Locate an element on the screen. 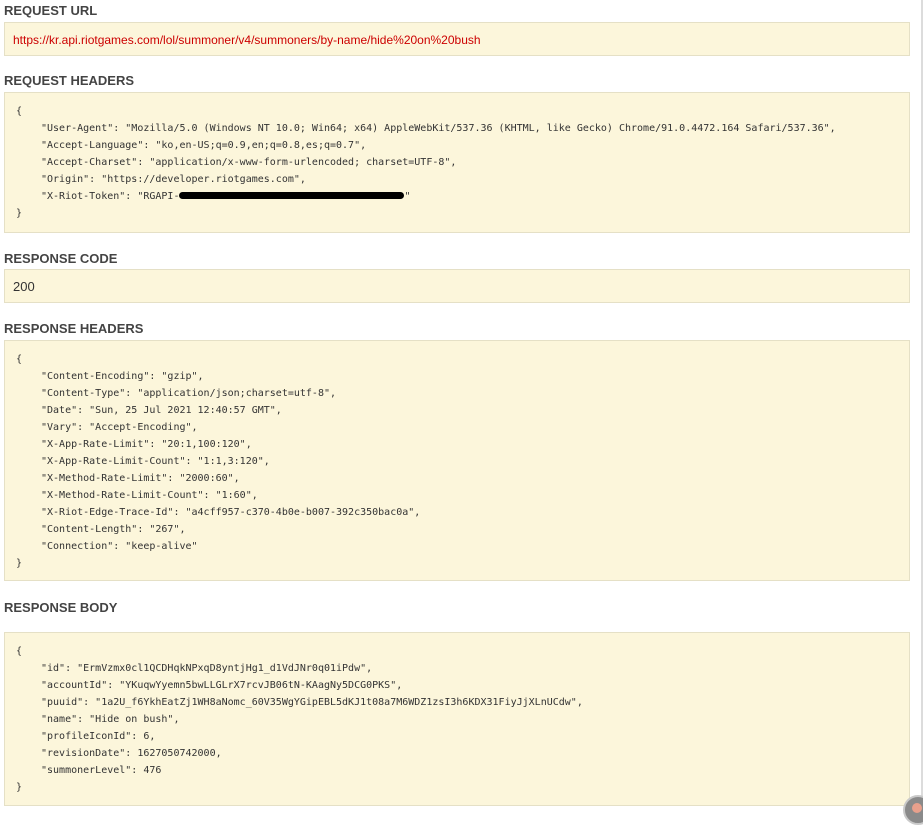  header-line: "X-Method-Rate-Limit": "2000:60", is located at coordinates (140, 478).